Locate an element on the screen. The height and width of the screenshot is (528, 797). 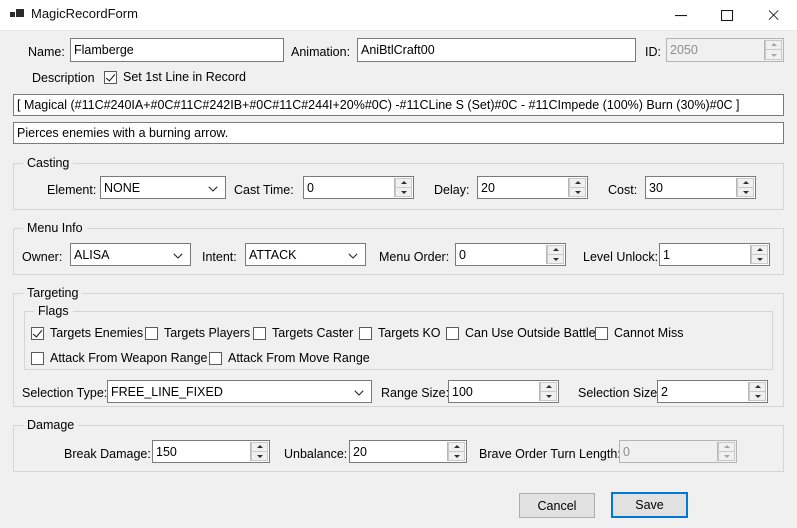
cast-time-value: 0 is located at coordinates (310, 187).